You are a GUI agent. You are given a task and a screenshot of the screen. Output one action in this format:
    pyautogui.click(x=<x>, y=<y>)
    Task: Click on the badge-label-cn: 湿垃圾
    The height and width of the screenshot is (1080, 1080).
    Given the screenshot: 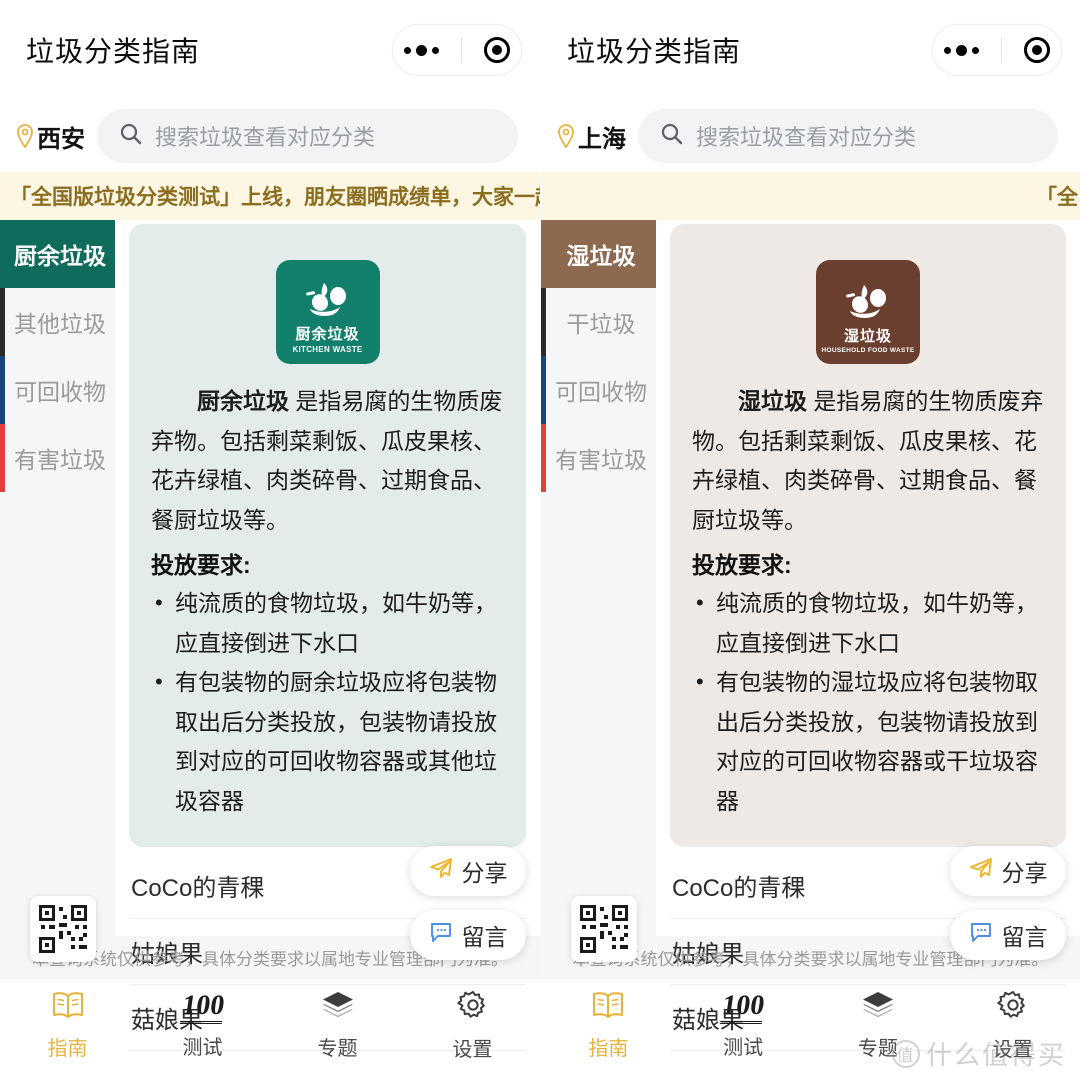 What is the action you would take?
    pyautogui.click(x=867, y=336)
    